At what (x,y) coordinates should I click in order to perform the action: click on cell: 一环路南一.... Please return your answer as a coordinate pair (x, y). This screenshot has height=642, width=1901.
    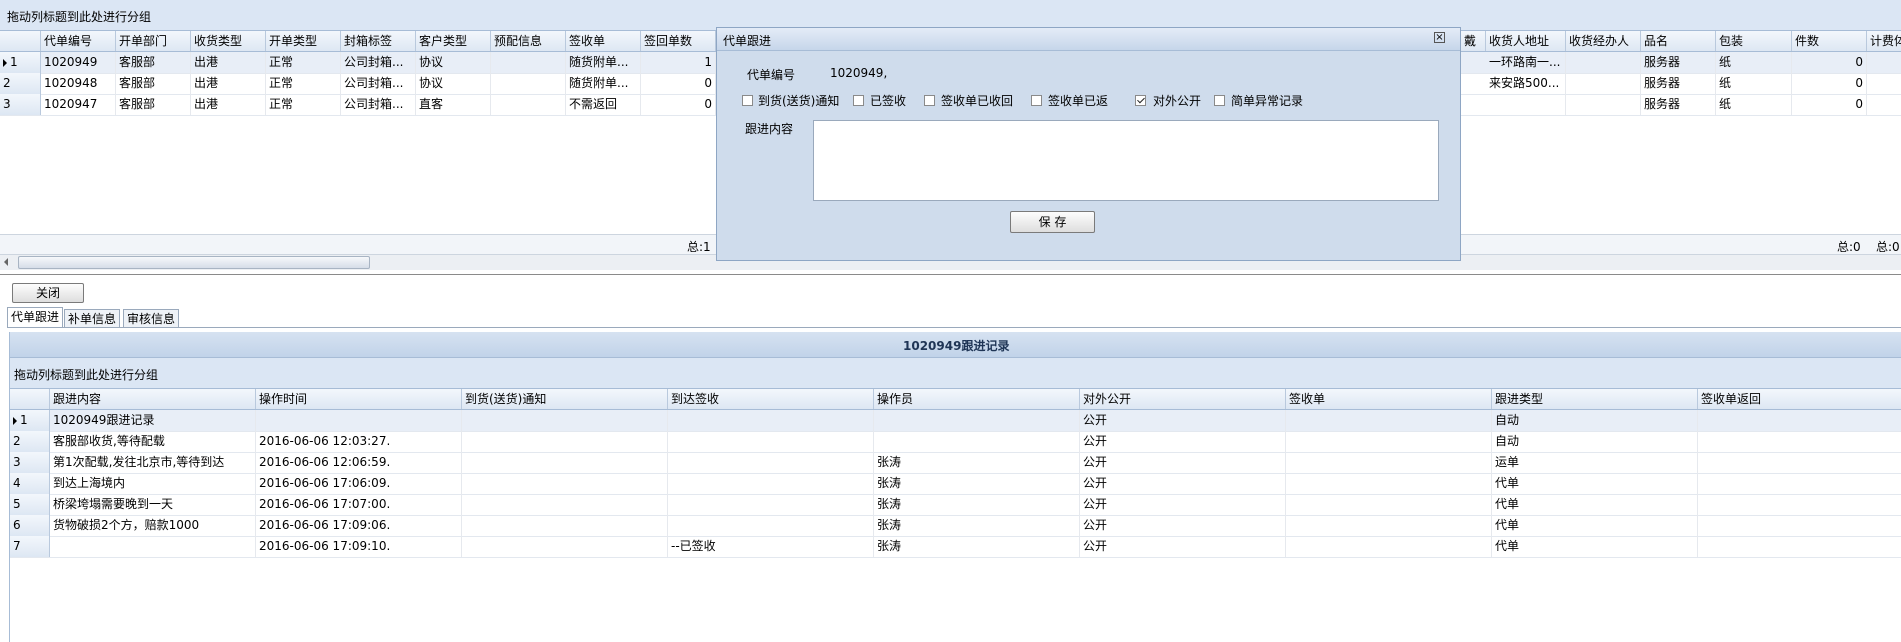
    Looking at the image, I should click on (1526, 62).